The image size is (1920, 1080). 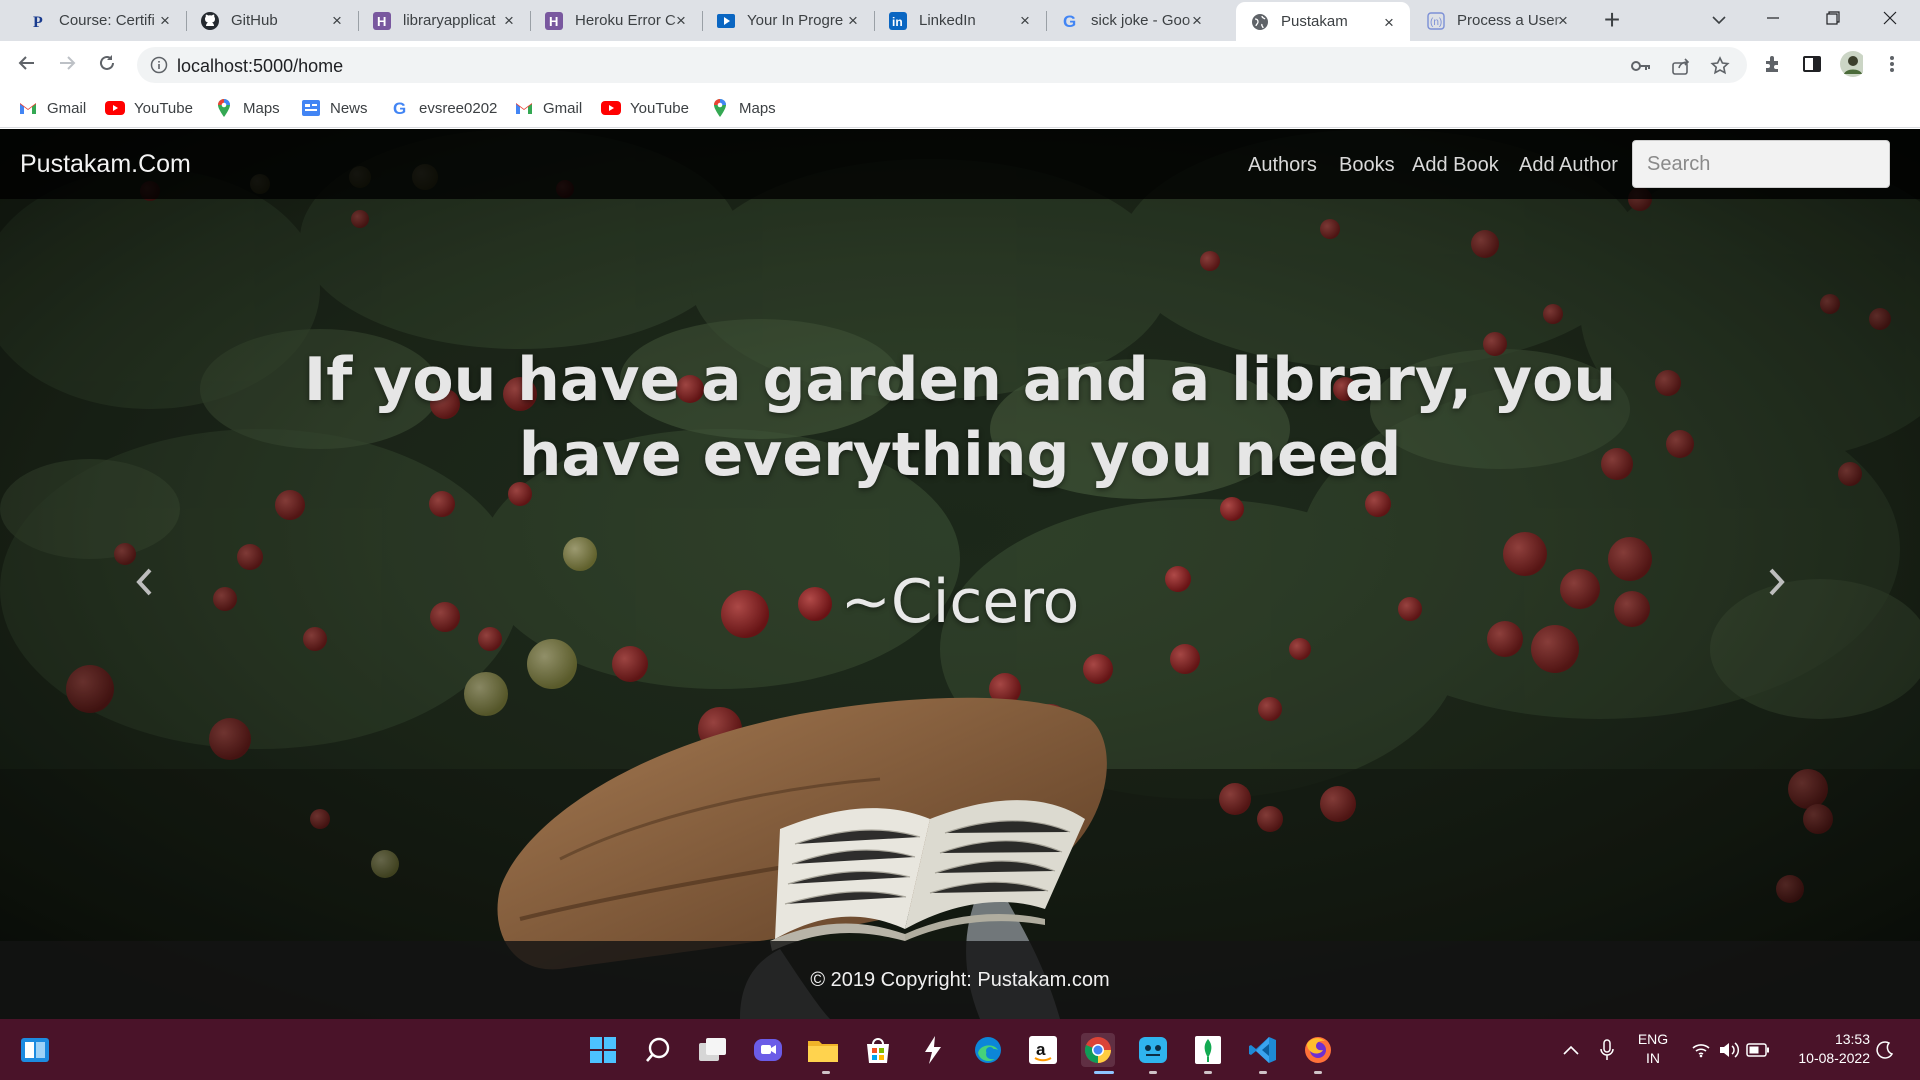 What do you see at coordinates (1773, 20) in the screenshot?
I see `minimize-button` at bounding box center [1773, 20].